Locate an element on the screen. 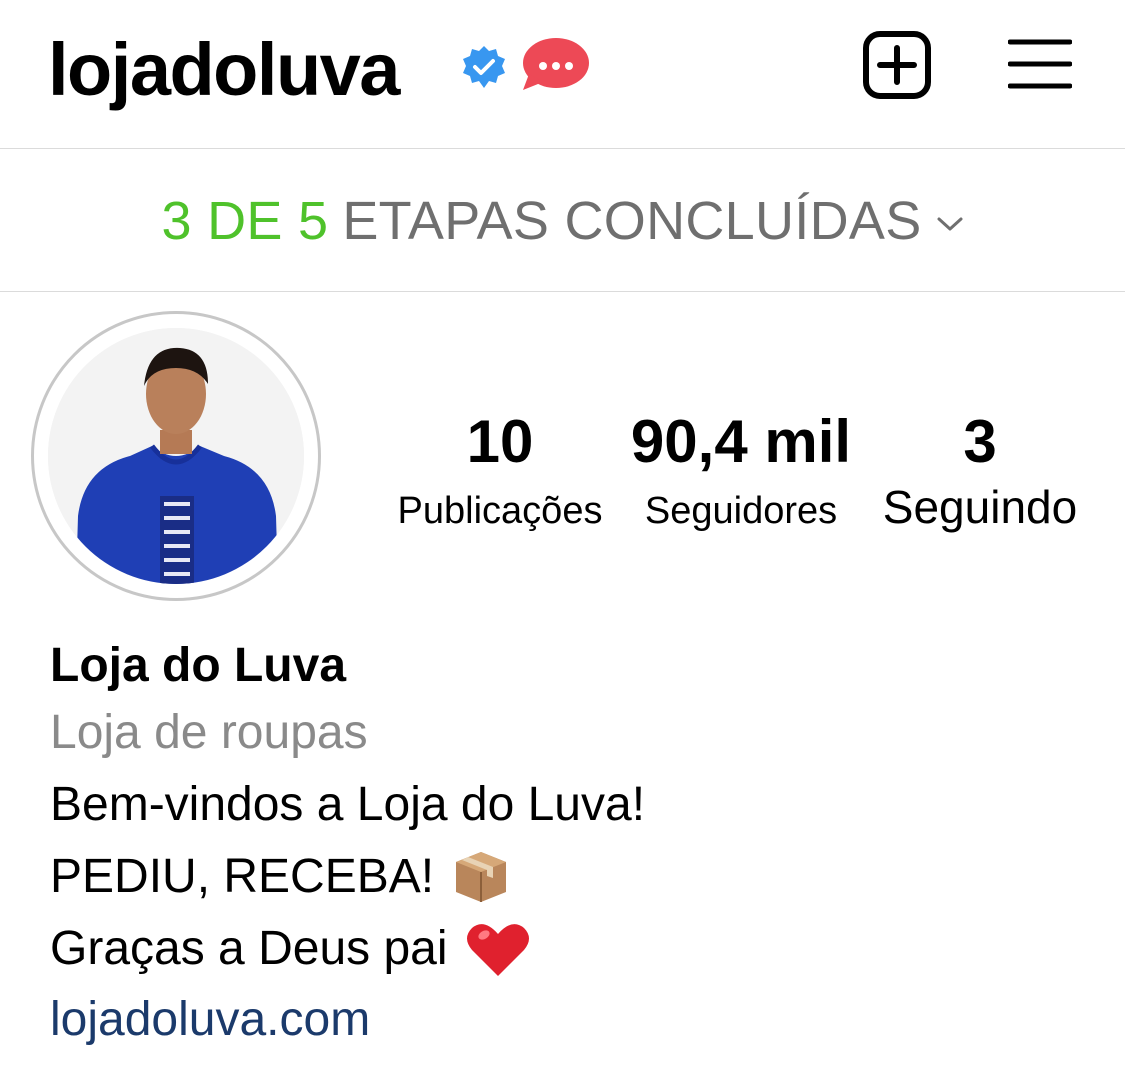 This screenshot has height=1072, width=1125. stat-posts: 10 Publicações is located at coordinates (500, 471).